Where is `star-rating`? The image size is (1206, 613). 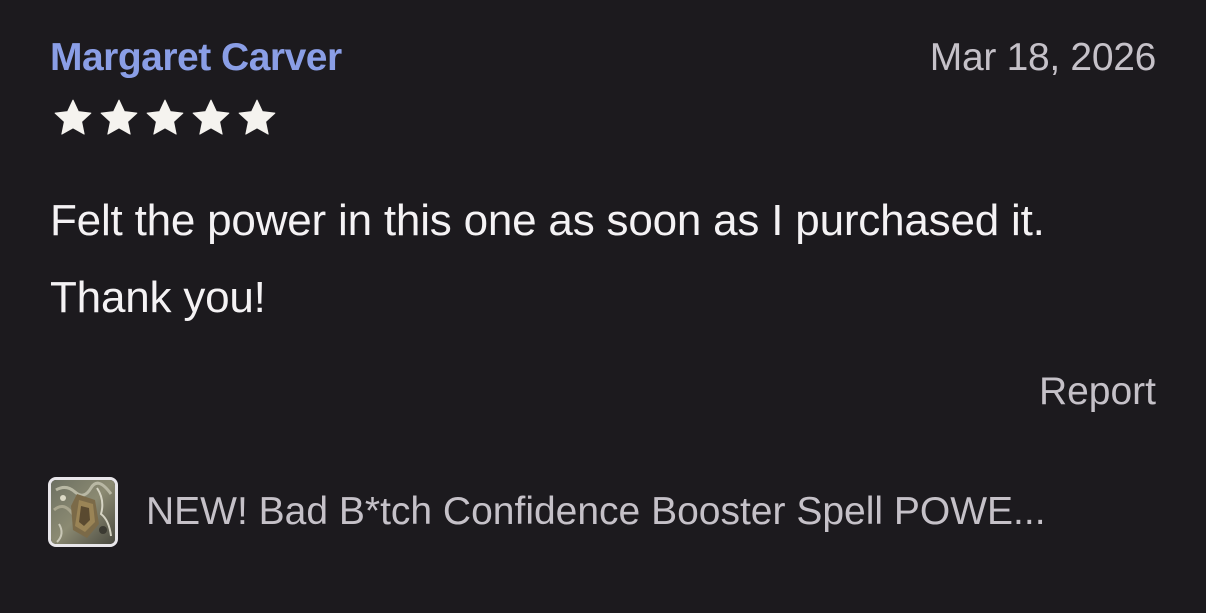 star-rating is located at coordinates (165, 118).